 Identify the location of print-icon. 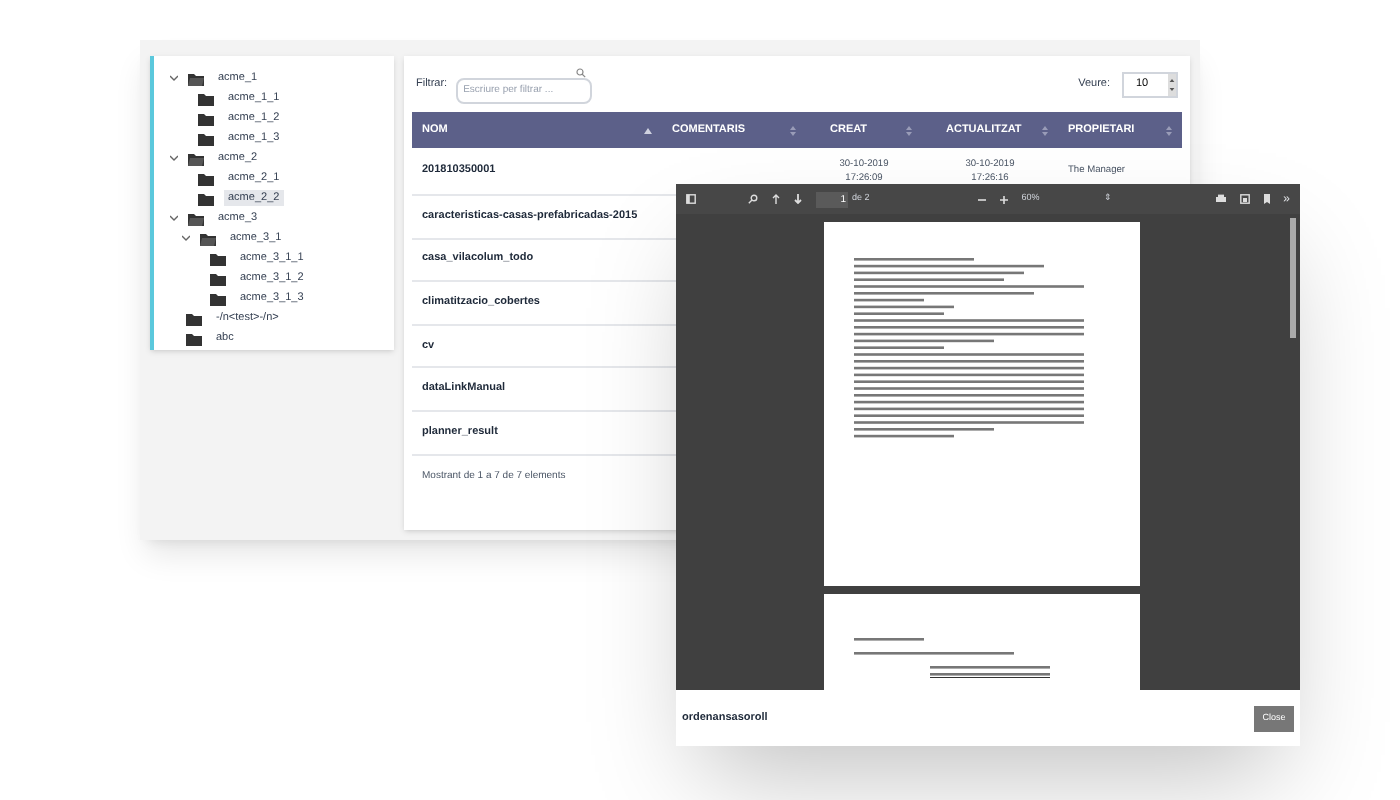
(1220, 199).